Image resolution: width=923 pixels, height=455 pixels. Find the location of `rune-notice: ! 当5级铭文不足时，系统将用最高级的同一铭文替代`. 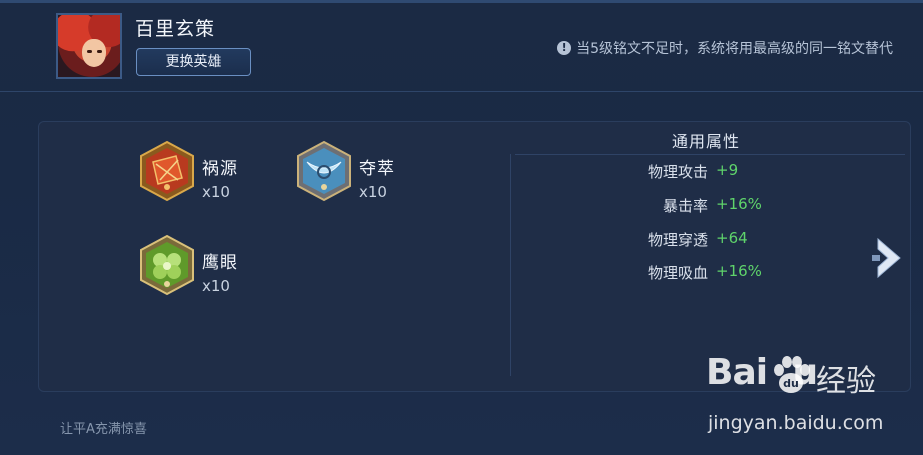

rune-notice: ! 当5级铭文不足时，系统将用最高级的同一铭文替代 is located at coordinates (725, 48).